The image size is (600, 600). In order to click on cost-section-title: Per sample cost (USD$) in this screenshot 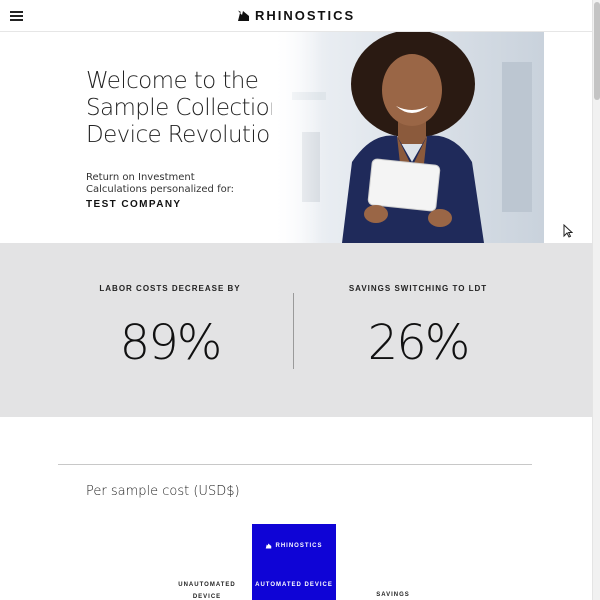, I will do `click(163, 491)`.